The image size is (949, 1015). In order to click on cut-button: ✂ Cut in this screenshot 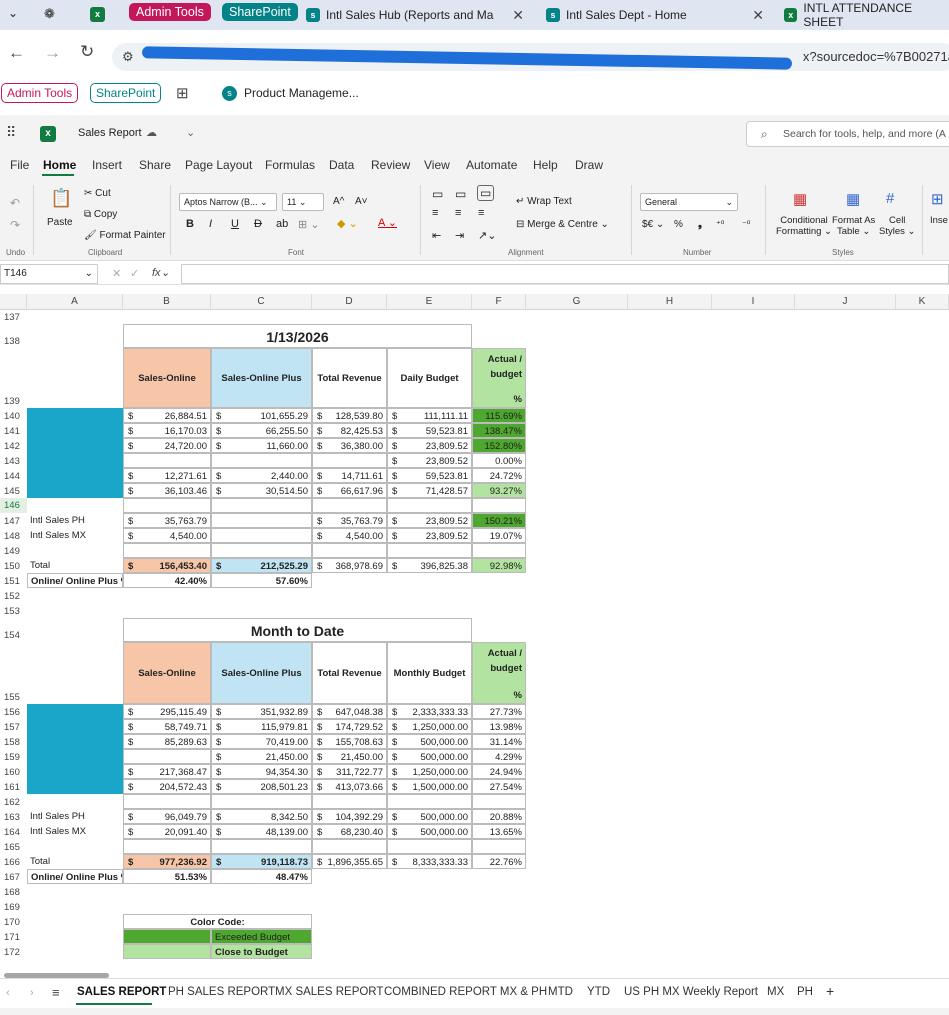, I will do `click(97, 193)`.